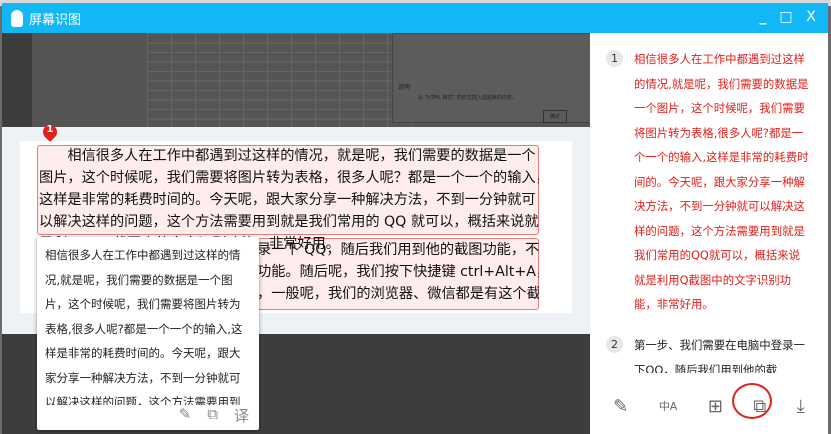 The height and width of the screenshot is (434, 831). What do you see at coordinates (241, 415) in the screenshot?
I see `translate-button: 译` at bounding box center [241, 415].